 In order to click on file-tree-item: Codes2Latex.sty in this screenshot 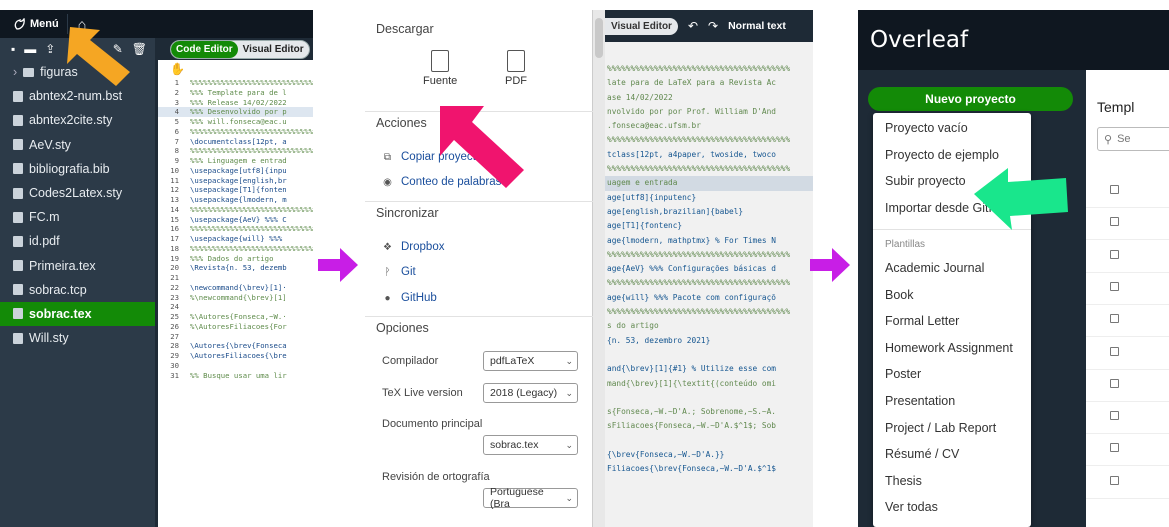, I will do `click(77, 193)`.